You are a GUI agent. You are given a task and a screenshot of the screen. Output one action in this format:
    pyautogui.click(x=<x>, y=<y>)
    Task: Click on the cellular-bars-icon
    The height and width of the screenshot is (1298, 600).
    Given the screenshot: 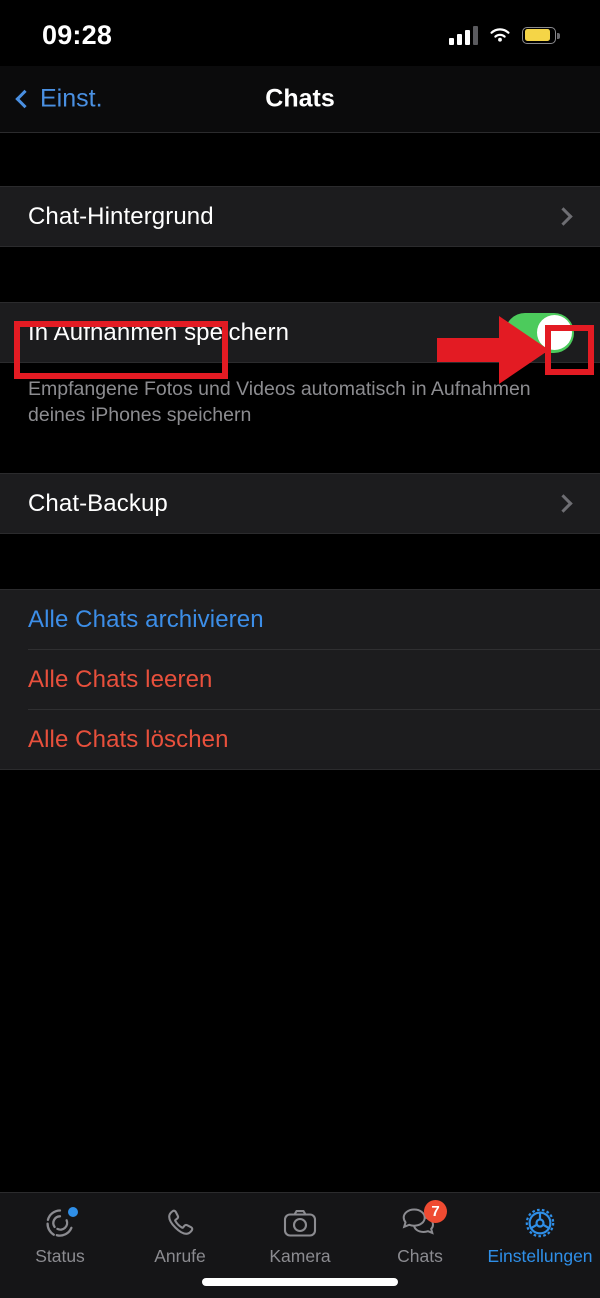 What is the action you would take?
    pyautogui.click(x=463, y=35)
    